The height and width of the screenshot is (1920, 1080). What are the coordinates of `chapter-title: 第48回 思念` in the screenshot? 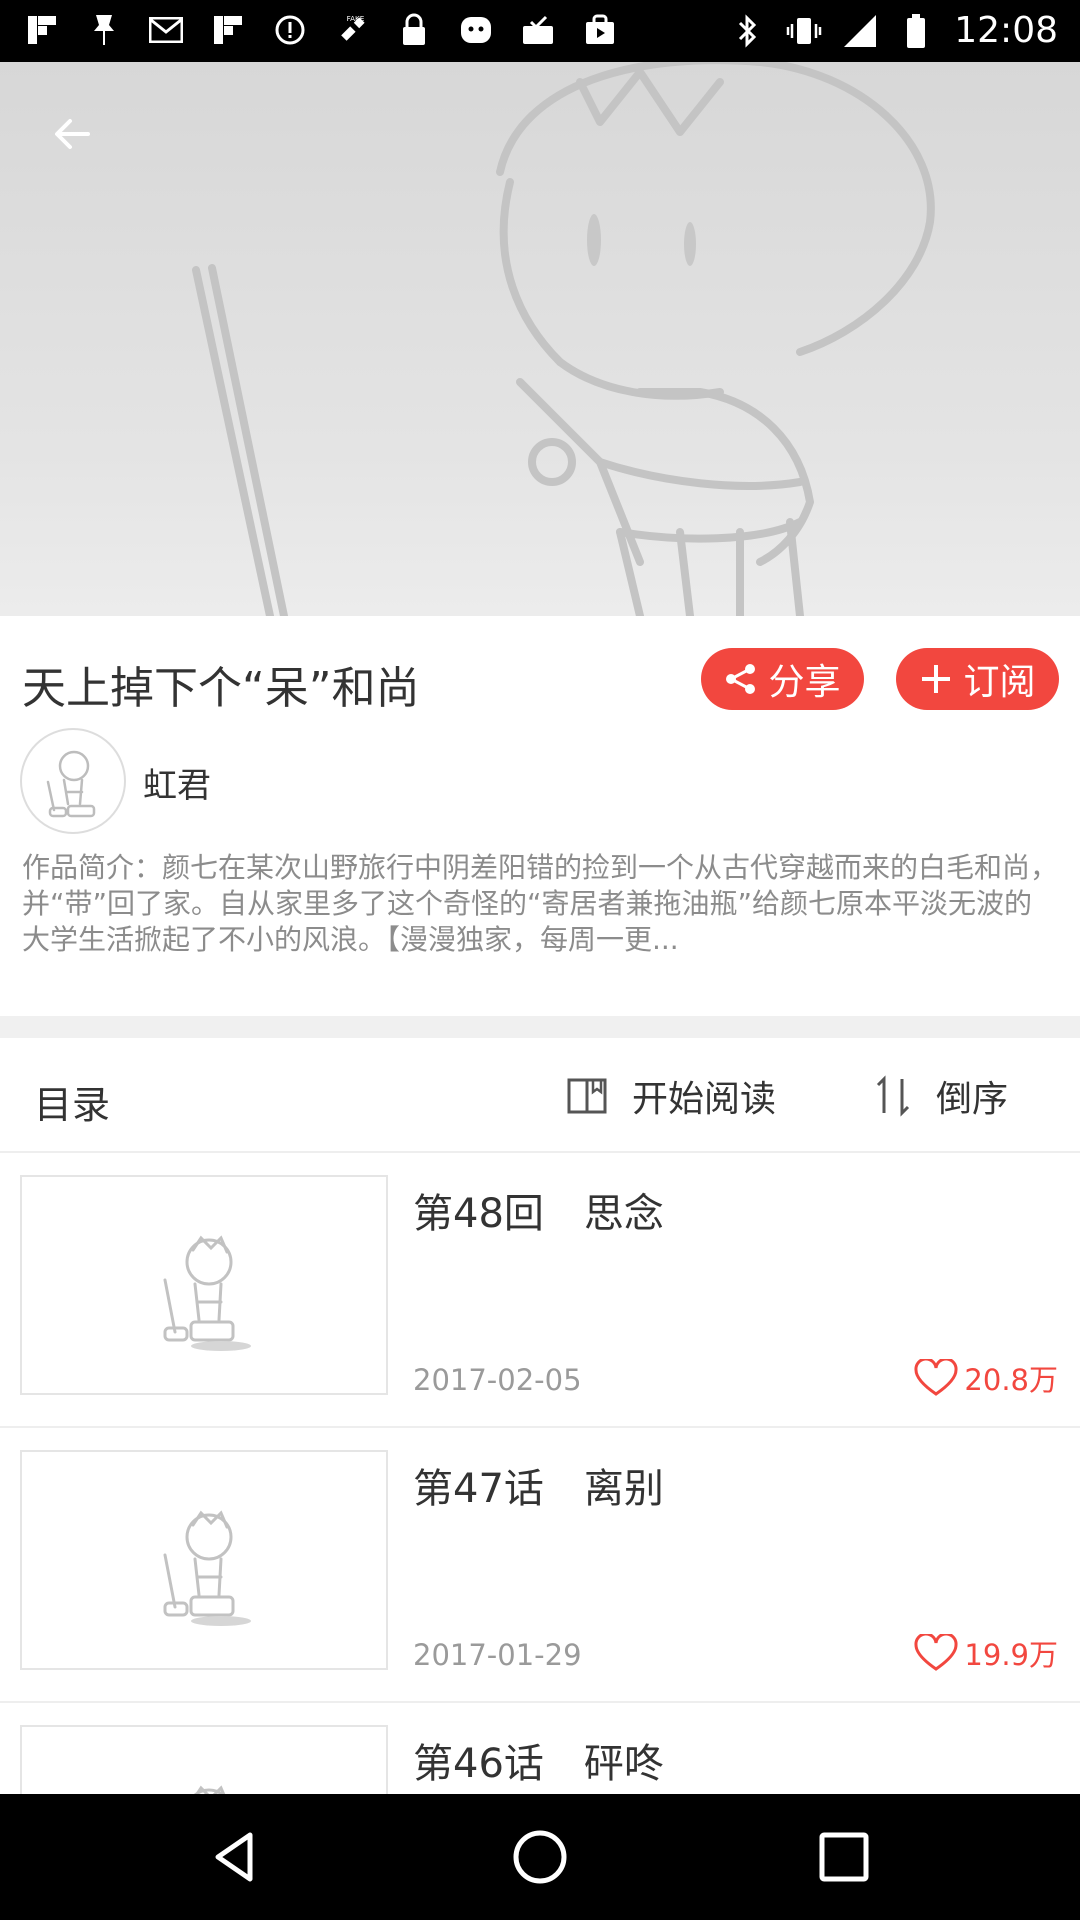 It's located at (538, 1214).